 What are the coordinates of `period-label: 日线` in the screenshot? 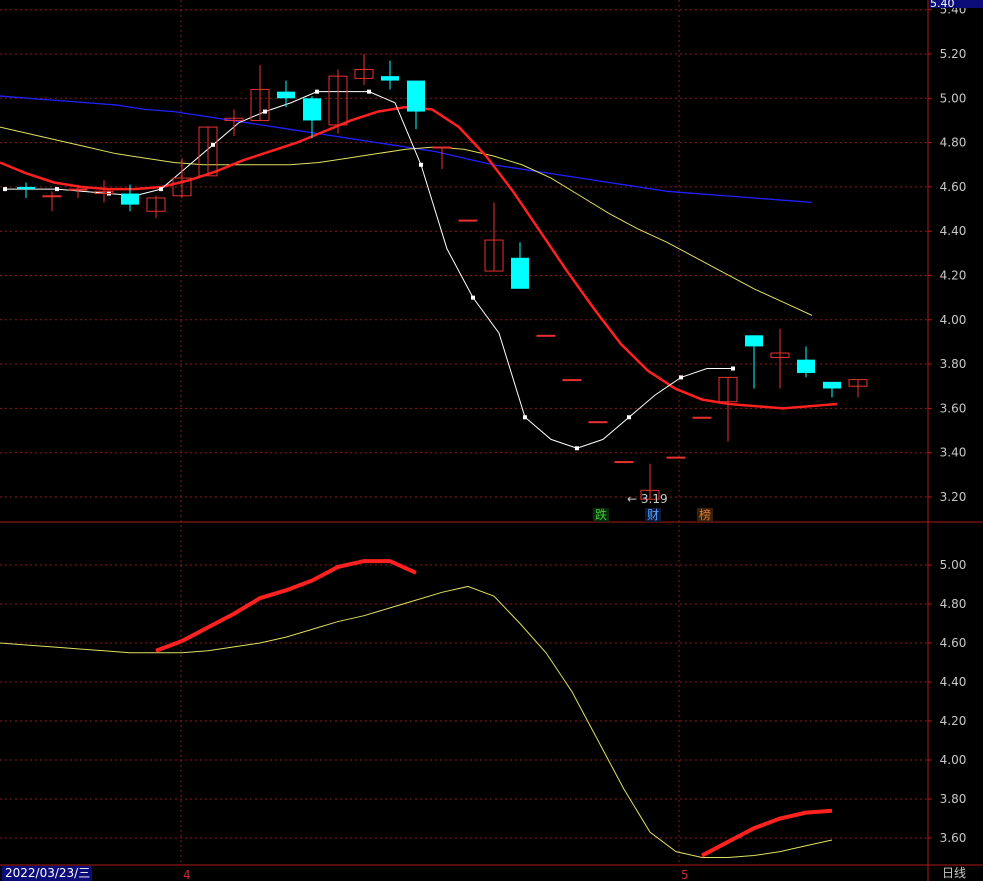 It's located at (954, 873).